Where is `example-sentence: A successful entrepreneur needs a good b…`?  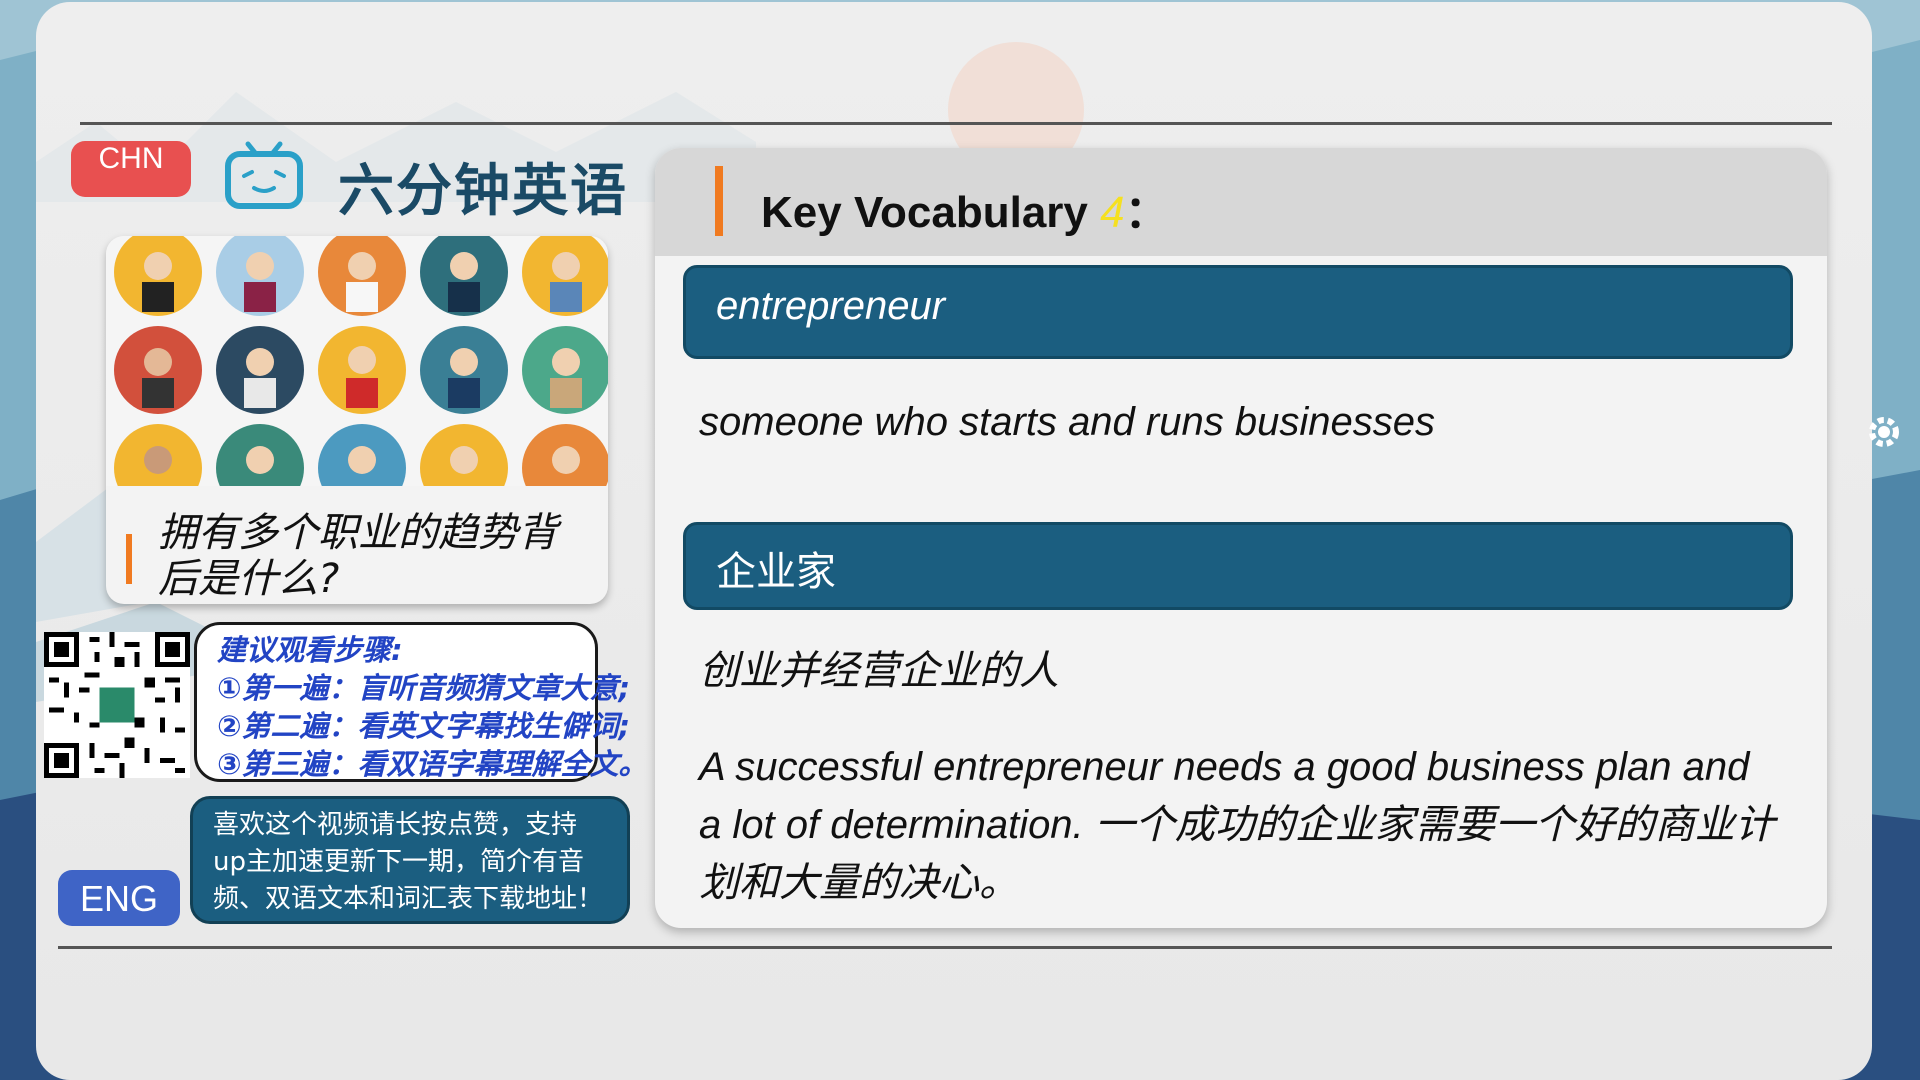 example-sentence: A successful entrepreneur needs a good b… is located at coordinates (1237, 825).